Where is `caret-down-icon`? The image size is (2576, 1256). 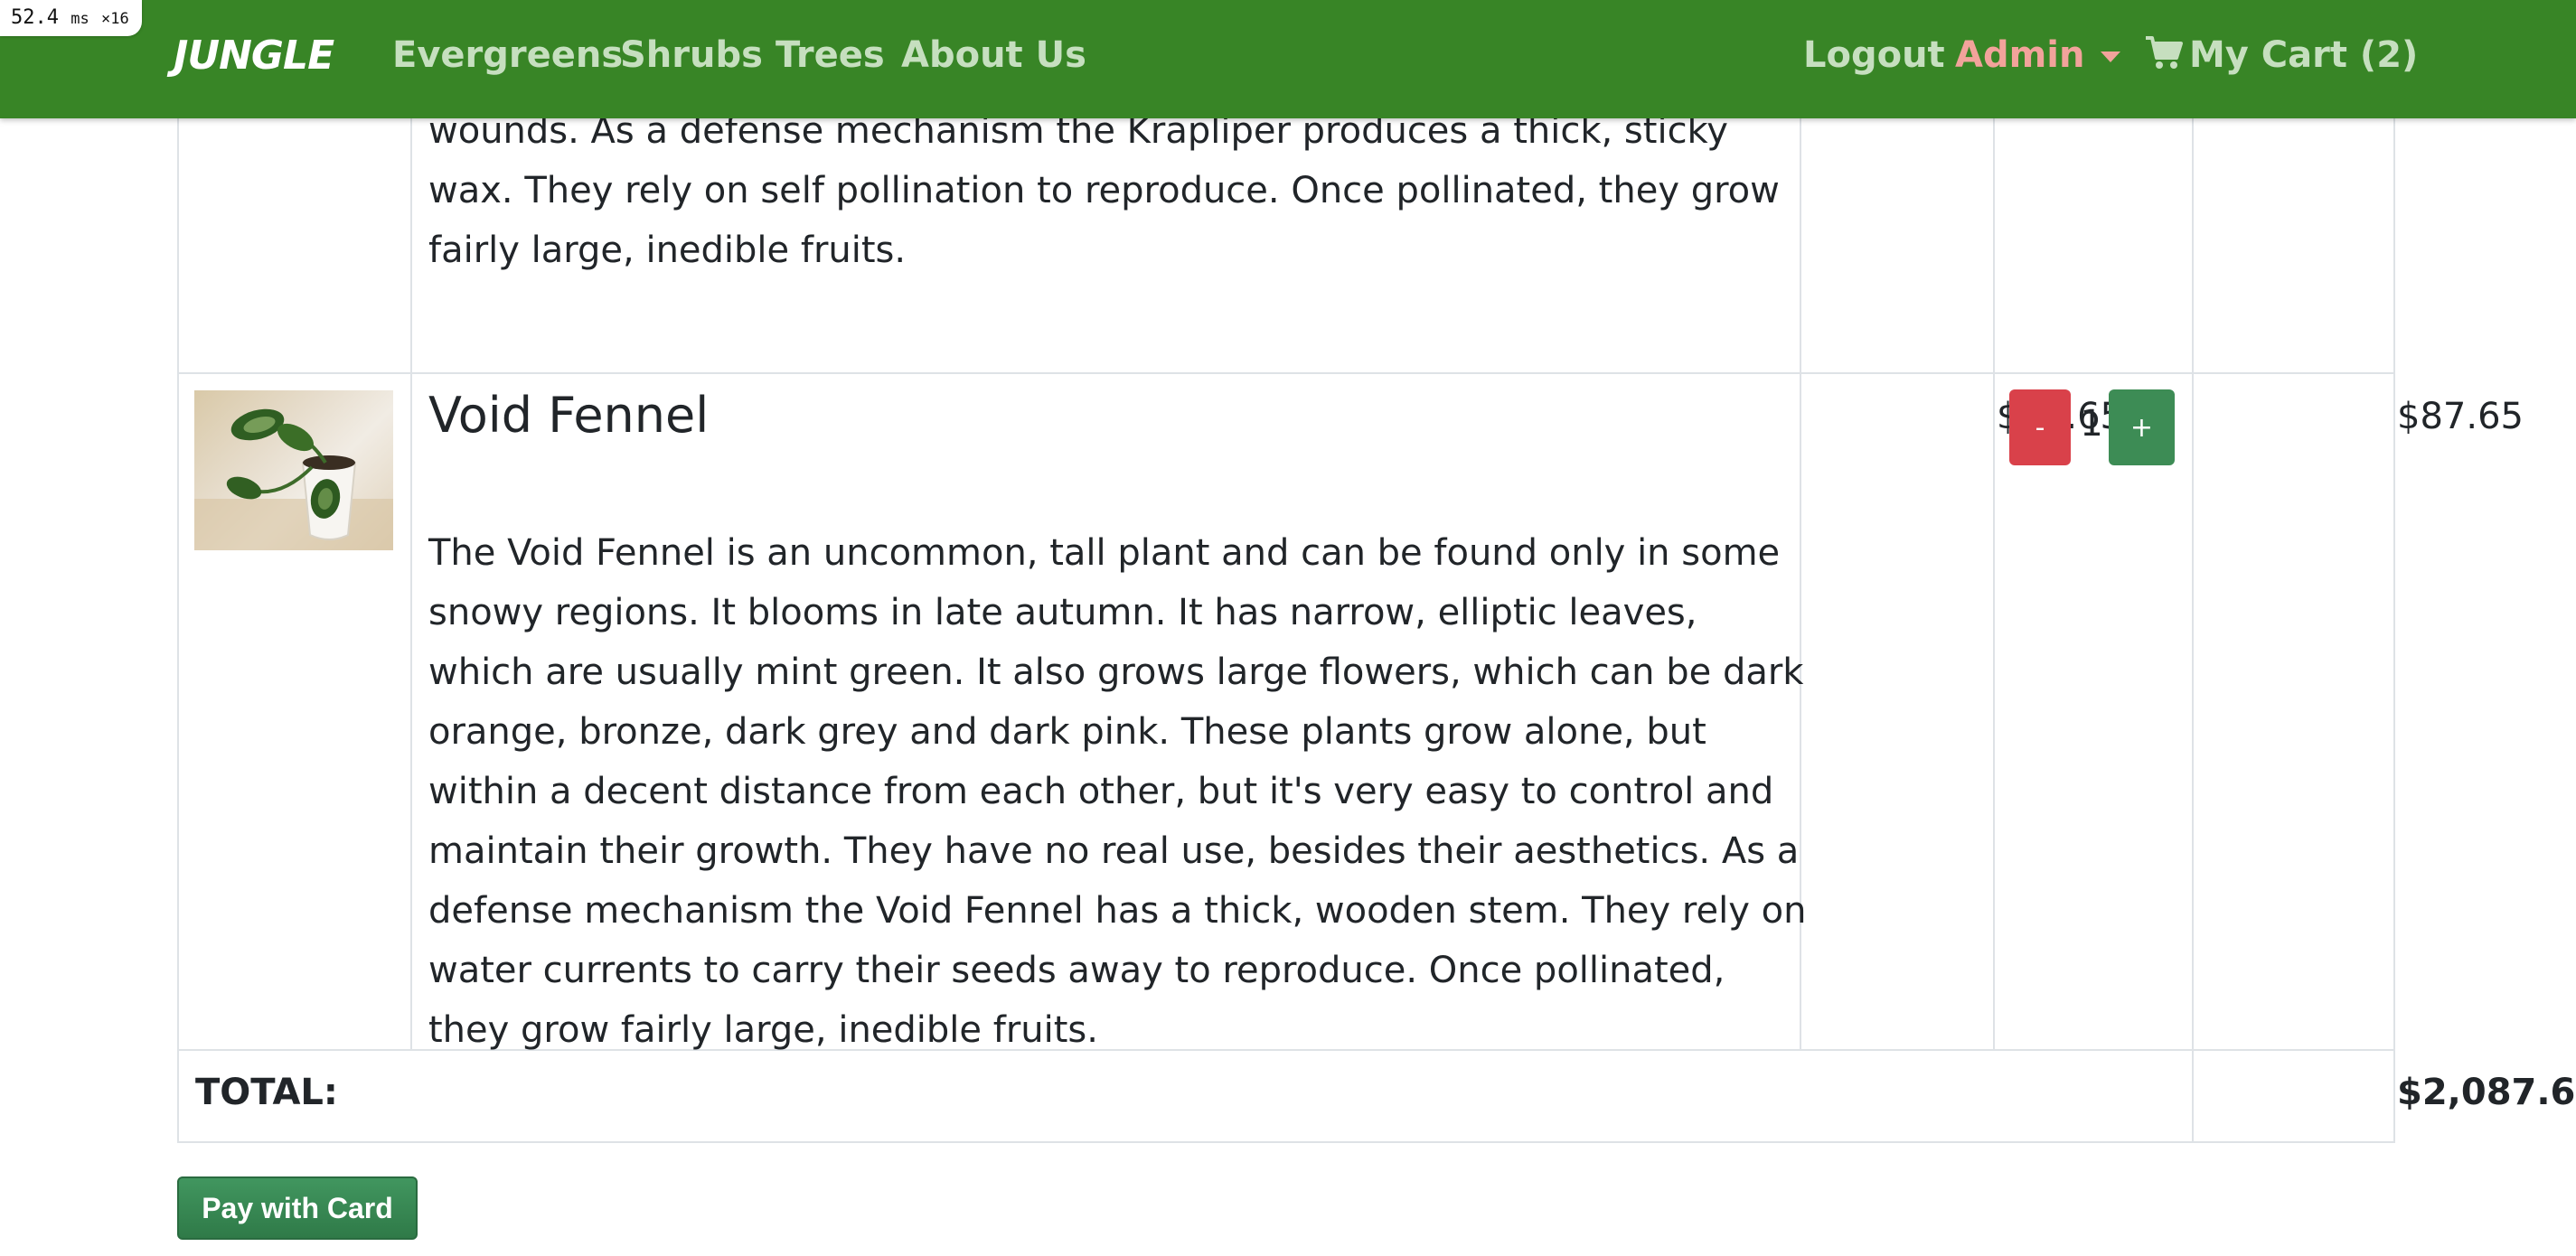 caret-down-icon is located at coordinates (2111, 57).